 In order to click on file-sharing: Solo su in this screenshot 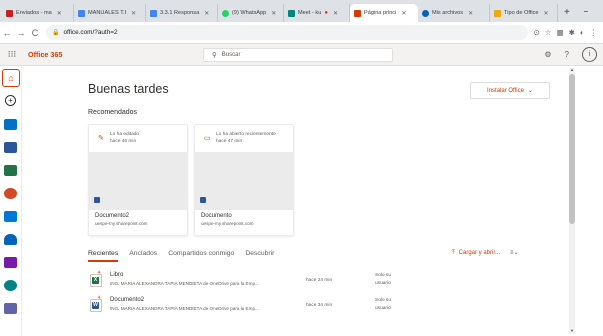, I will do `click(383, 275)`.